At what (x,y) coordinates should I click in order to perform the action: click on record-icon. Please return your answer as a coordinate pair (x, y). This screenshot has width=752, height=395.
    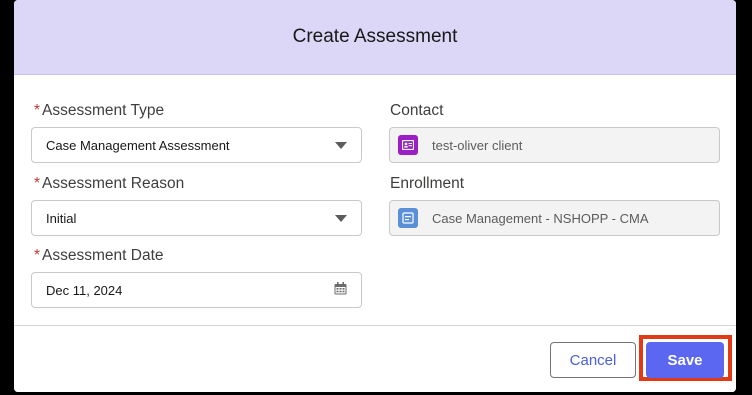
    Looking at the image, I should click on (408, 218).